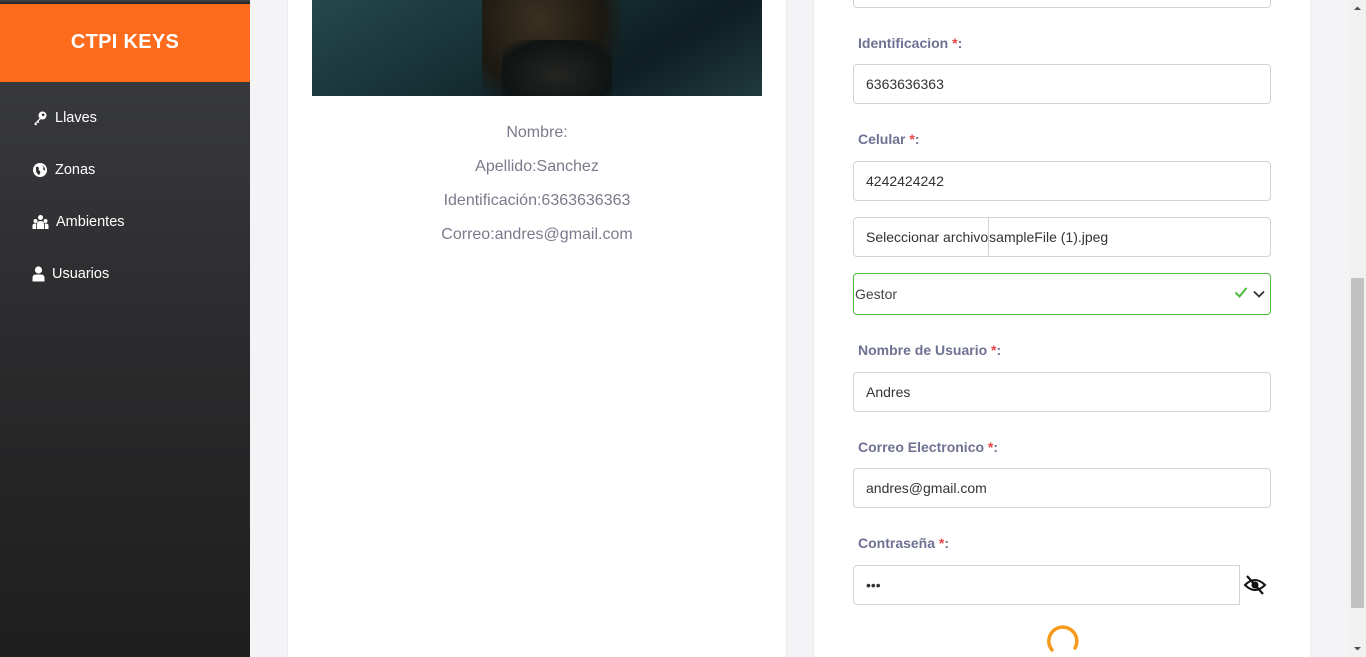 Image resolution: width=1366 pixels, height=657 pixels. Describe the element at coordinates (1062, 640) in the screenshot. I see `loading-spinner` at that location.